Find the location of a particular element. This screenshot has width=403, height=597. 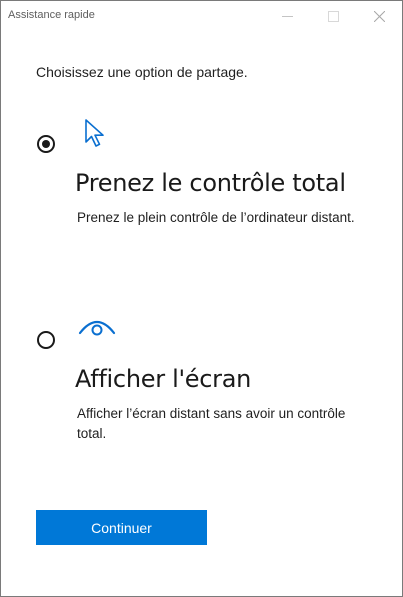

maximize-button is located at coordinates (333, 16).